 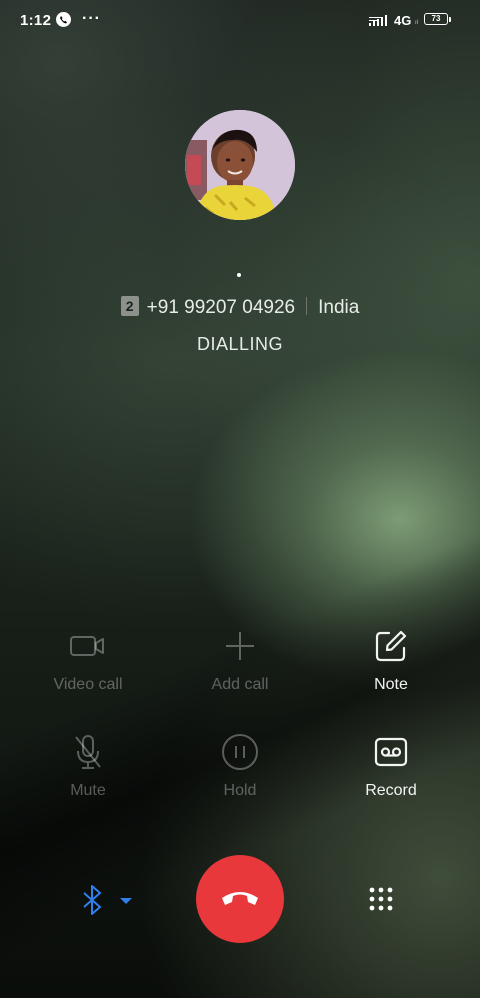 I want to click on video-call-button: Video call, so click(x=88, y=661).